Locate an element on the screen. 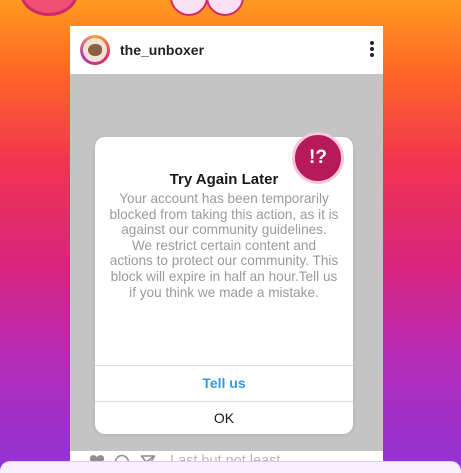  alert-badge-icon: !? is located at coordinates (318, 158).